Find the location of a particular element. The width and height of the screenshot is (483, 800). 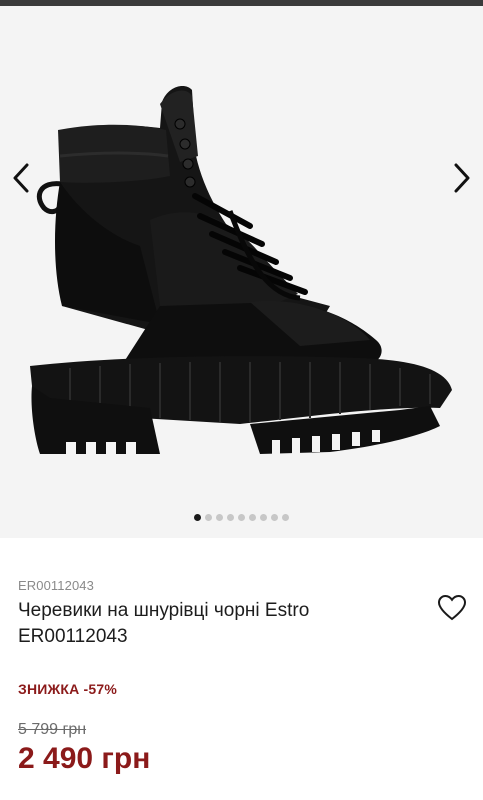

gallery-next-button is located at coordinates (462, 178).